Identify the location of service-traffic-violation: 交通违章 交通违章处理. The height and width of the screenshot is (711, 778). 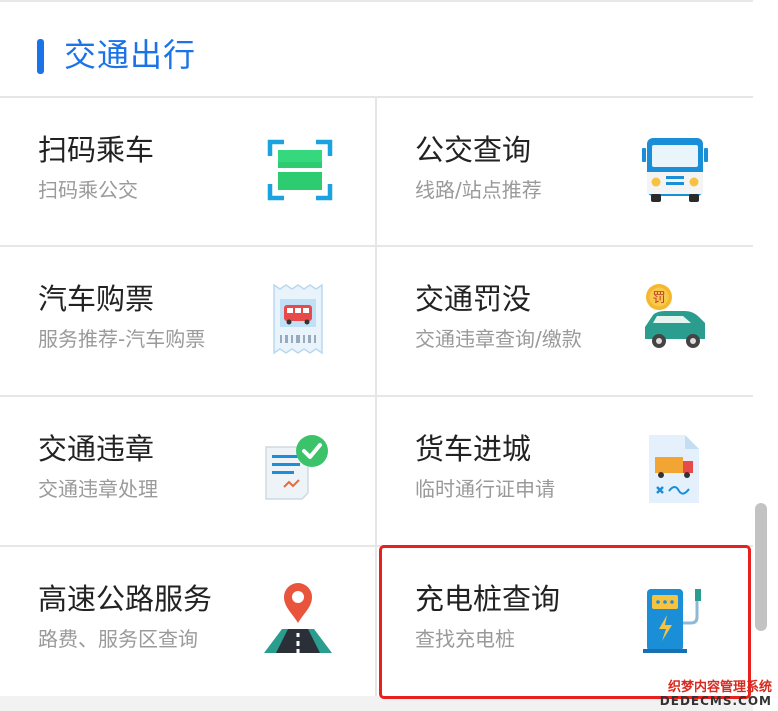
(187, 471).